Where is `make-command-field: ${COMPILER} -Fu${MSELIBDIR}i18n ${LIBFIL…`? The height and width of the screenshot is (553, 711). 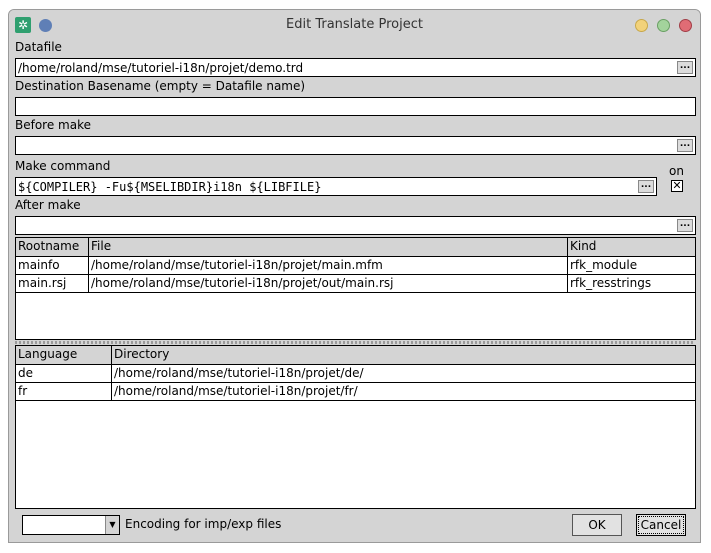 make-command-field: ${COMPILER} -Fu${MSELIBDIR}i18n ${LIBFIL… is located at coordinates (336, 186).